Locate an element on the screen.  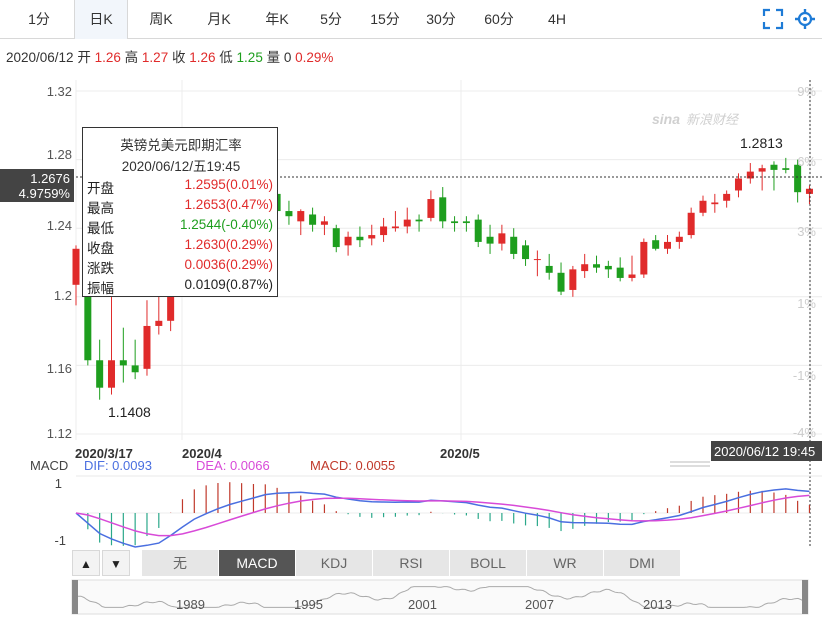
price-axis: 1.32 1.28 1.24 1.2 1.16 1.12 is located at coordinates (59, 262).